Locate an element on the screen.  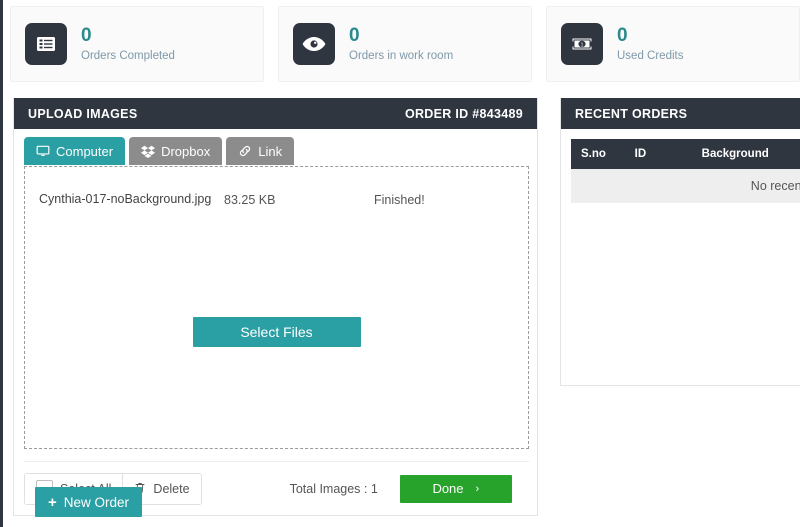
empty-text: No recent is located at coordinates (775, 186).